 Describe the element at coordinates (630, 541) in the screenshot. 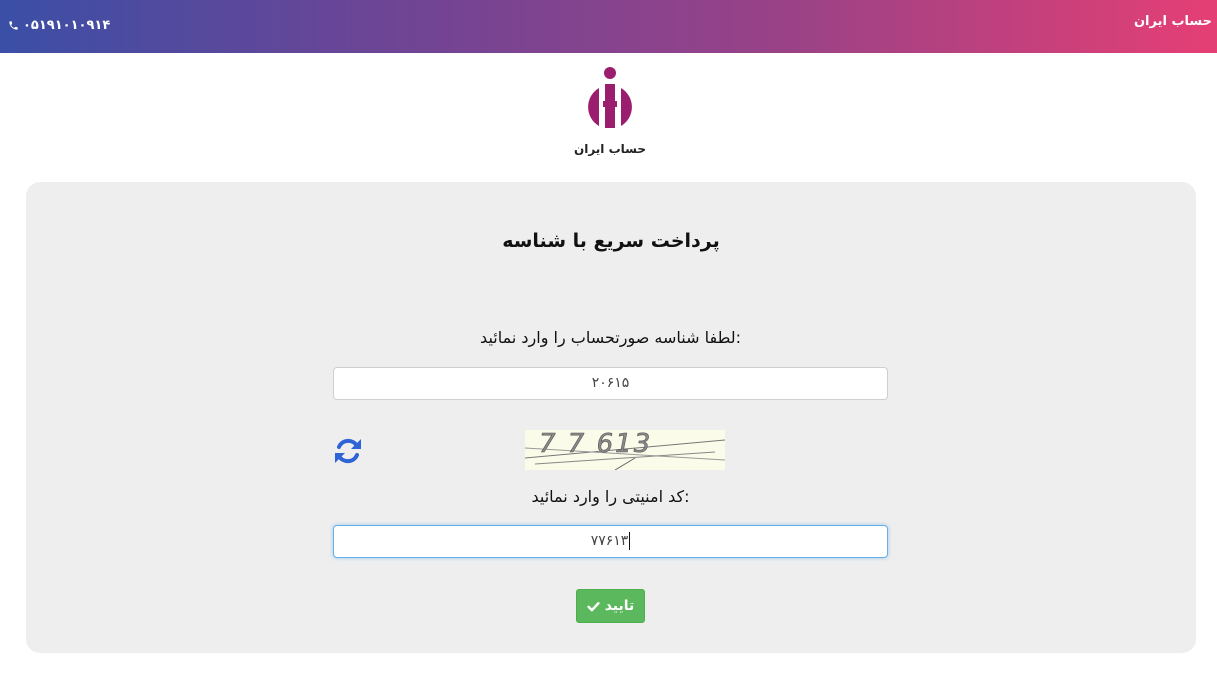

I see `text-caret` at that location.